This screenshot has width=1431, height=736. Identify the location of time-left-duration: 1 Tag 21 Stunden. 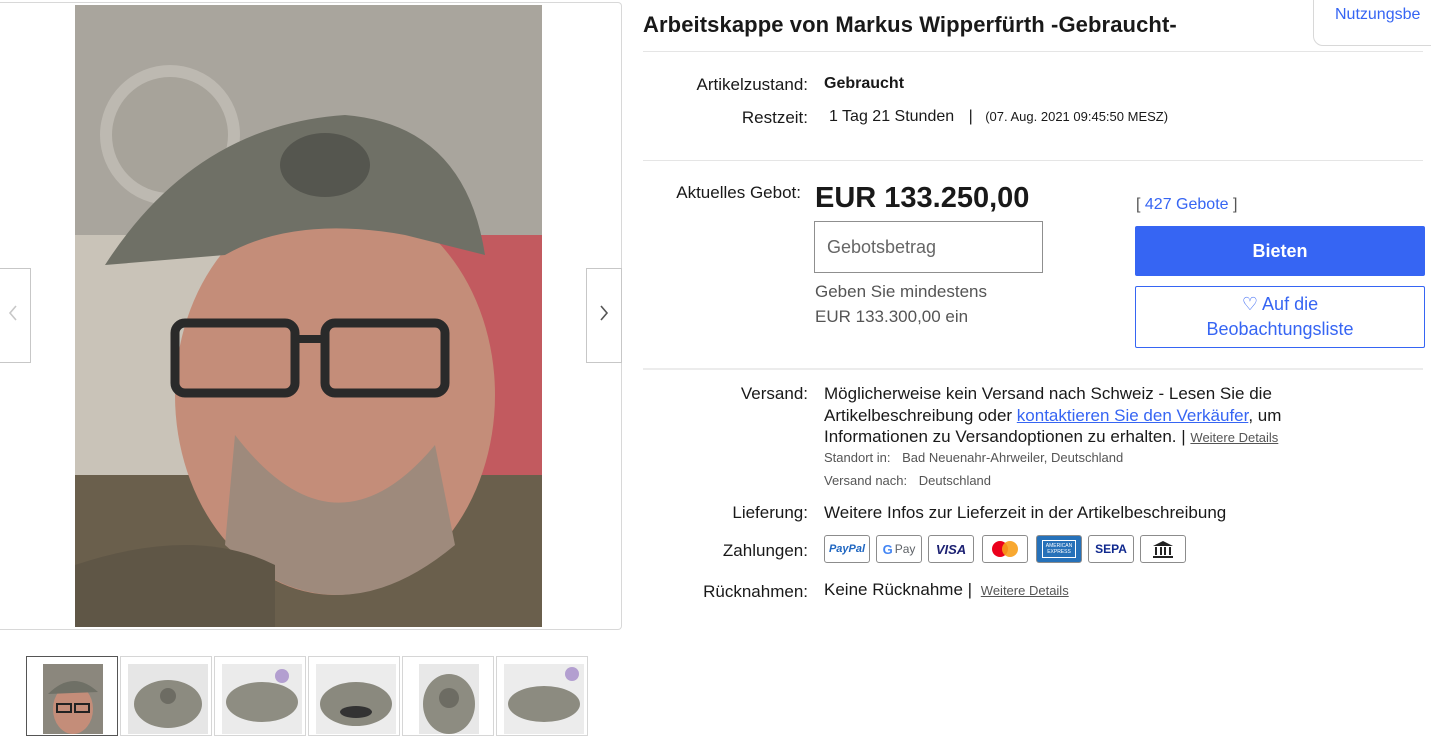
(892, 116).